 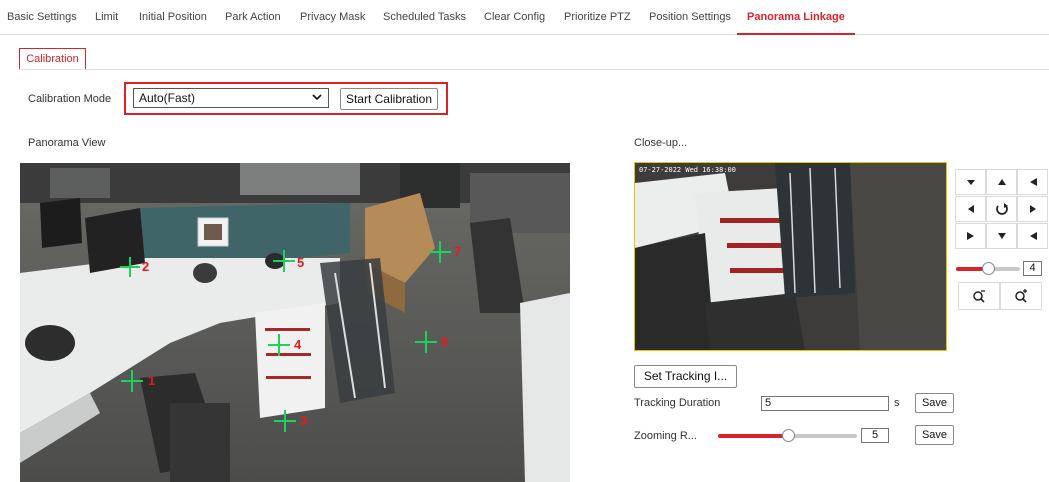 I want to click on subtab-divider, so click(x=534, y=69).